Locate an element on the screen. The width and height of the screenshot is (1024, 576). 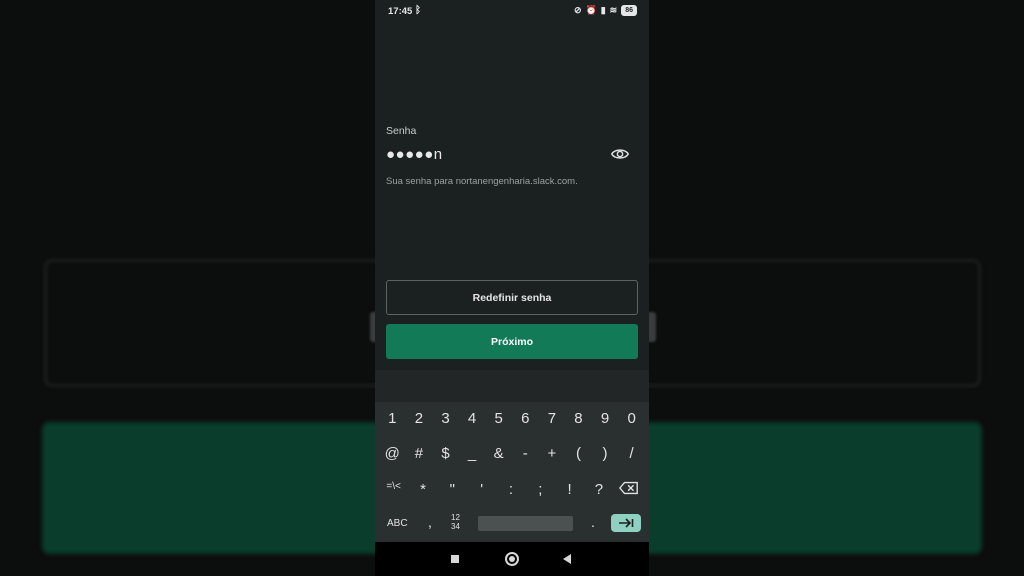
key: ) is located at coordinates (605, 453).